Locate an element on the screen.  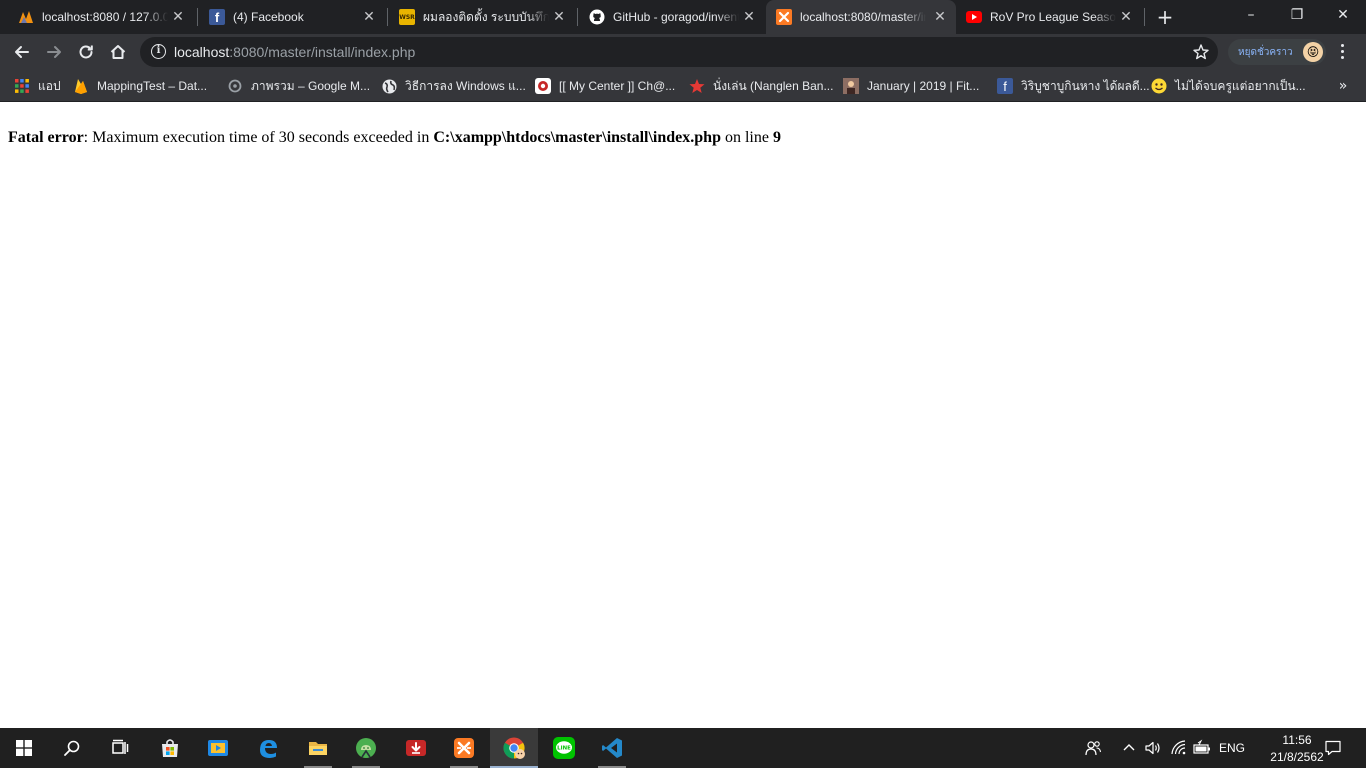
task-view-icon is located at coordinates (120, 746).